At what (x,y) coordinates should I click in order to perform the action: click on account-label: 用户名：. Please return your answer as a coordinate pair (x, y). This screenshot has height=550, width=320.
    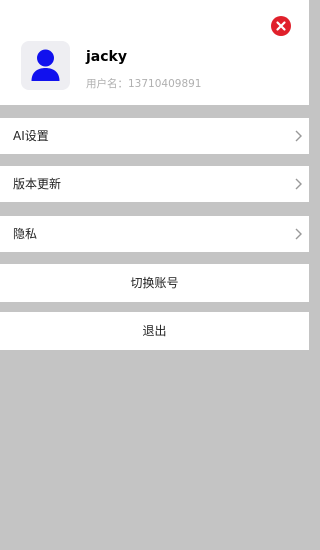
    Looking at the image, I should click on (107, 84).